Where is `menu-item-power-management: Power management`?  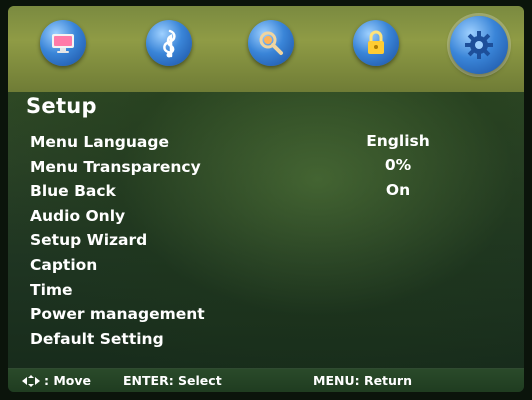 menu-item-power-management: Power management is located at coordinates (117, 314).